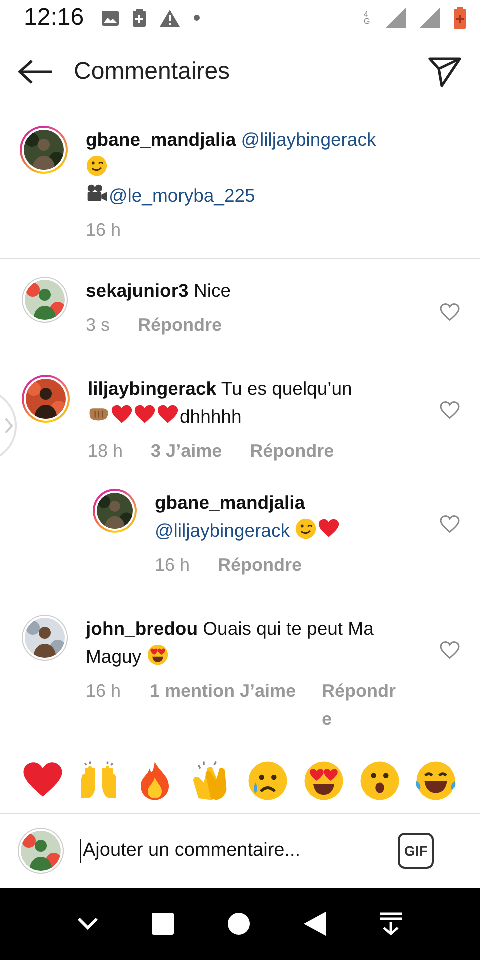  What do you see at coordinates (368, 18) in the screenshot?
I see `network-label: 4G` at bounding box center [368, 18].